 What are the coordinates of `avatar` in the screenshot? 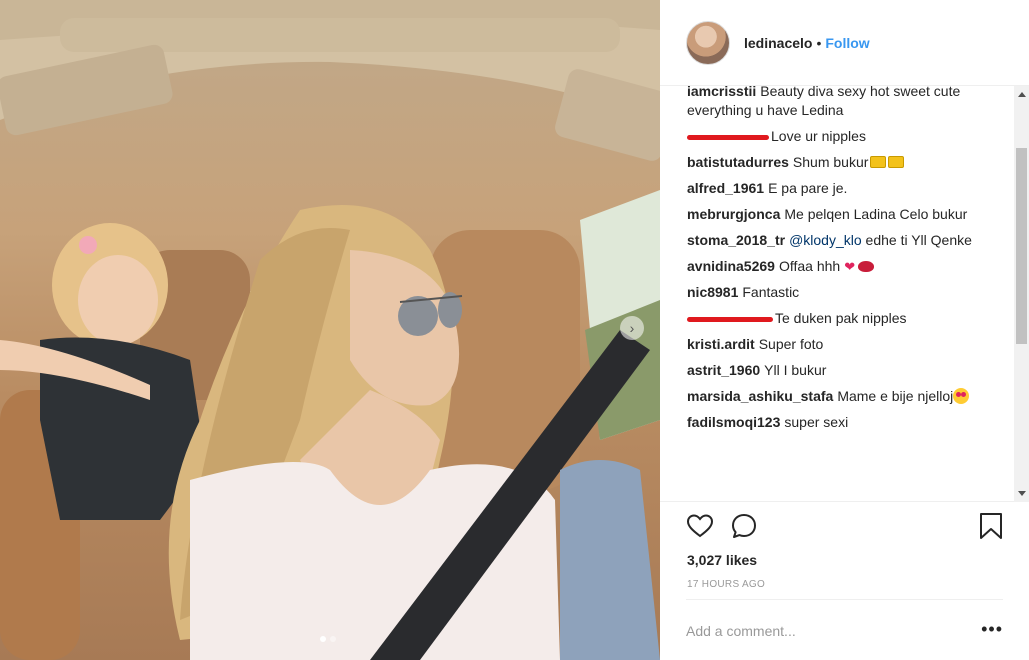 It's located at (708, 42).